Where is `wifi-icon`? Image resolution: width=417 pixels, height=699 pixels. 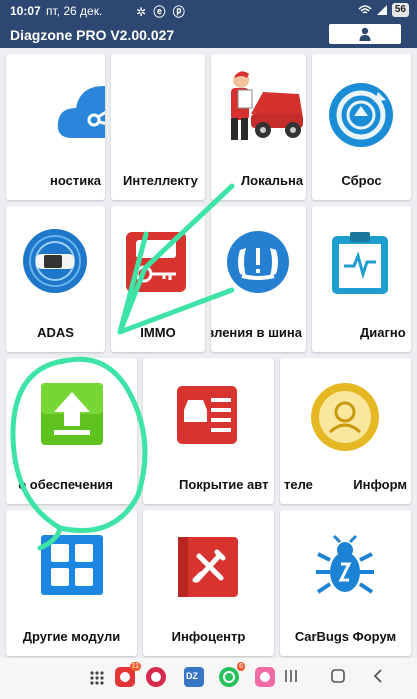 wifi-icon is located at coordinates (365, 9).